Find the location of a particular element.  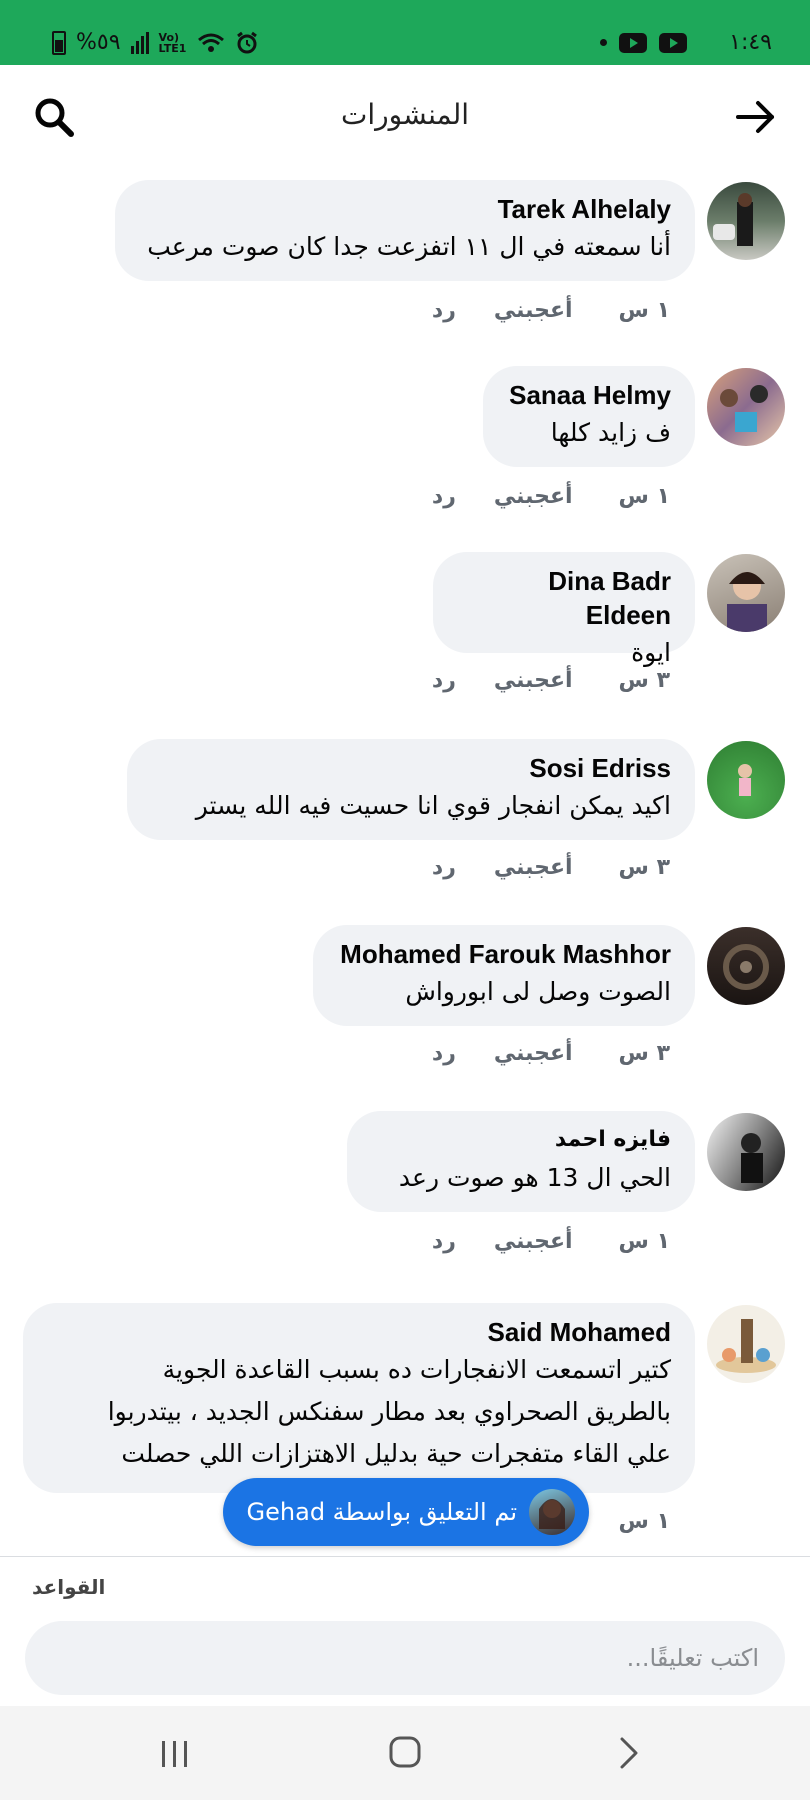

status-left: %٥٩ Vo) LTE1 is located at coordinates (155, 42).